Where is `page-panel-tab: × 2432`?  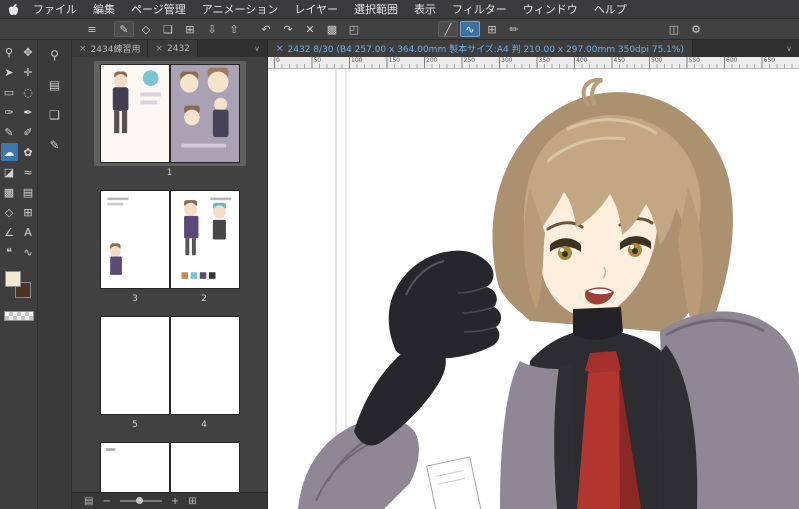
page-panel-tab: × 2432 is located at coordinates (173, 48).